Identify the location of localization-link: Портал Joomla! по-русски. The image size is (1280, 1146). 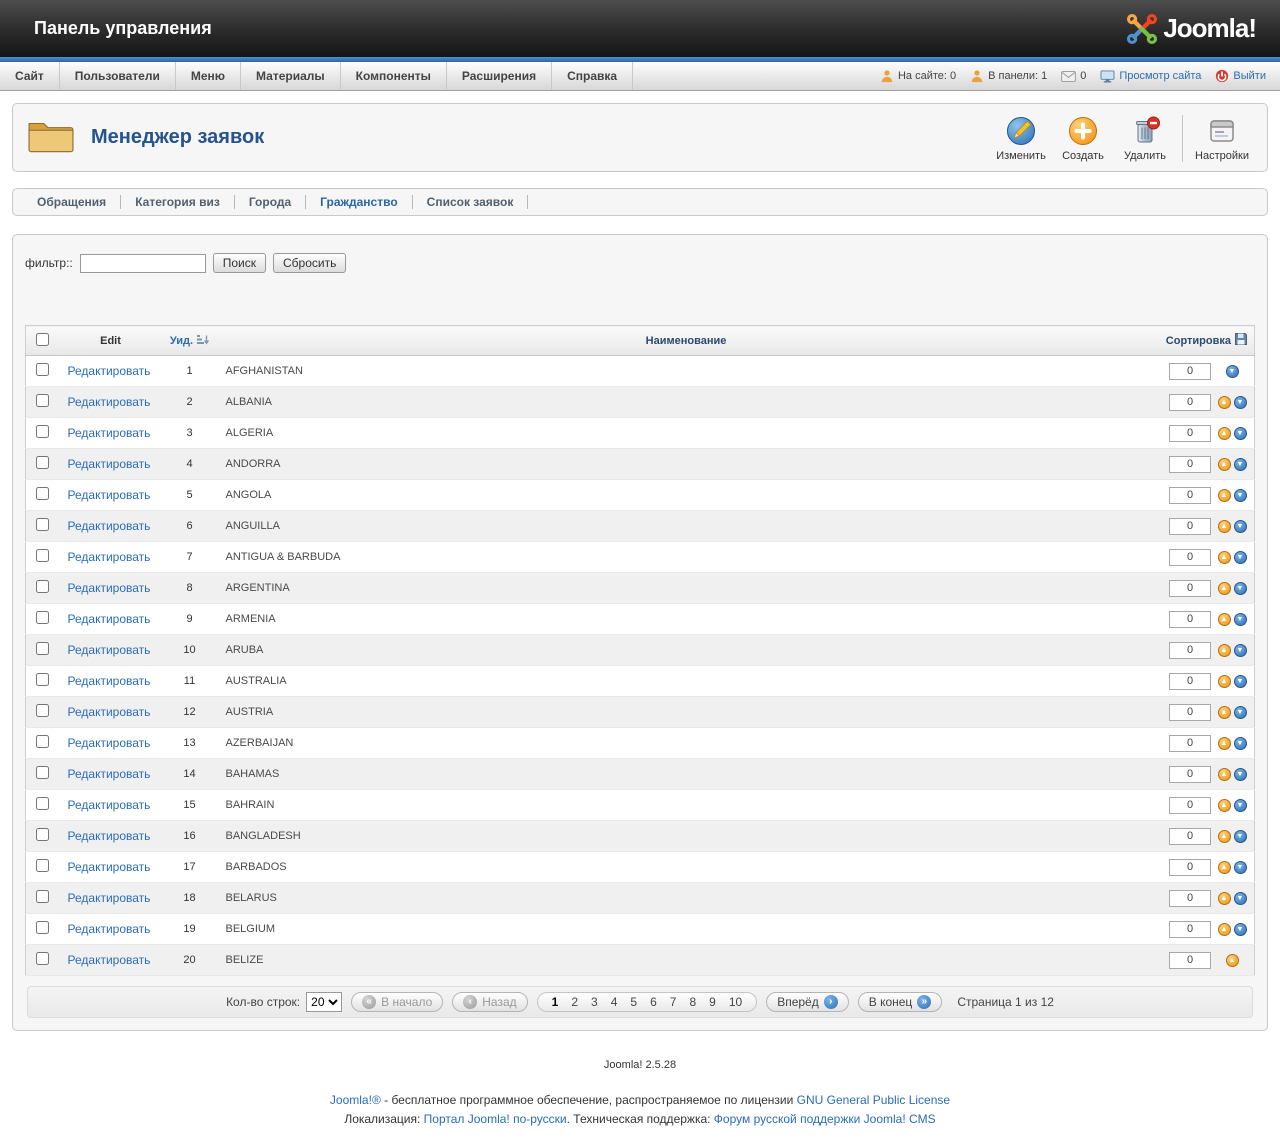
(495, 1119).